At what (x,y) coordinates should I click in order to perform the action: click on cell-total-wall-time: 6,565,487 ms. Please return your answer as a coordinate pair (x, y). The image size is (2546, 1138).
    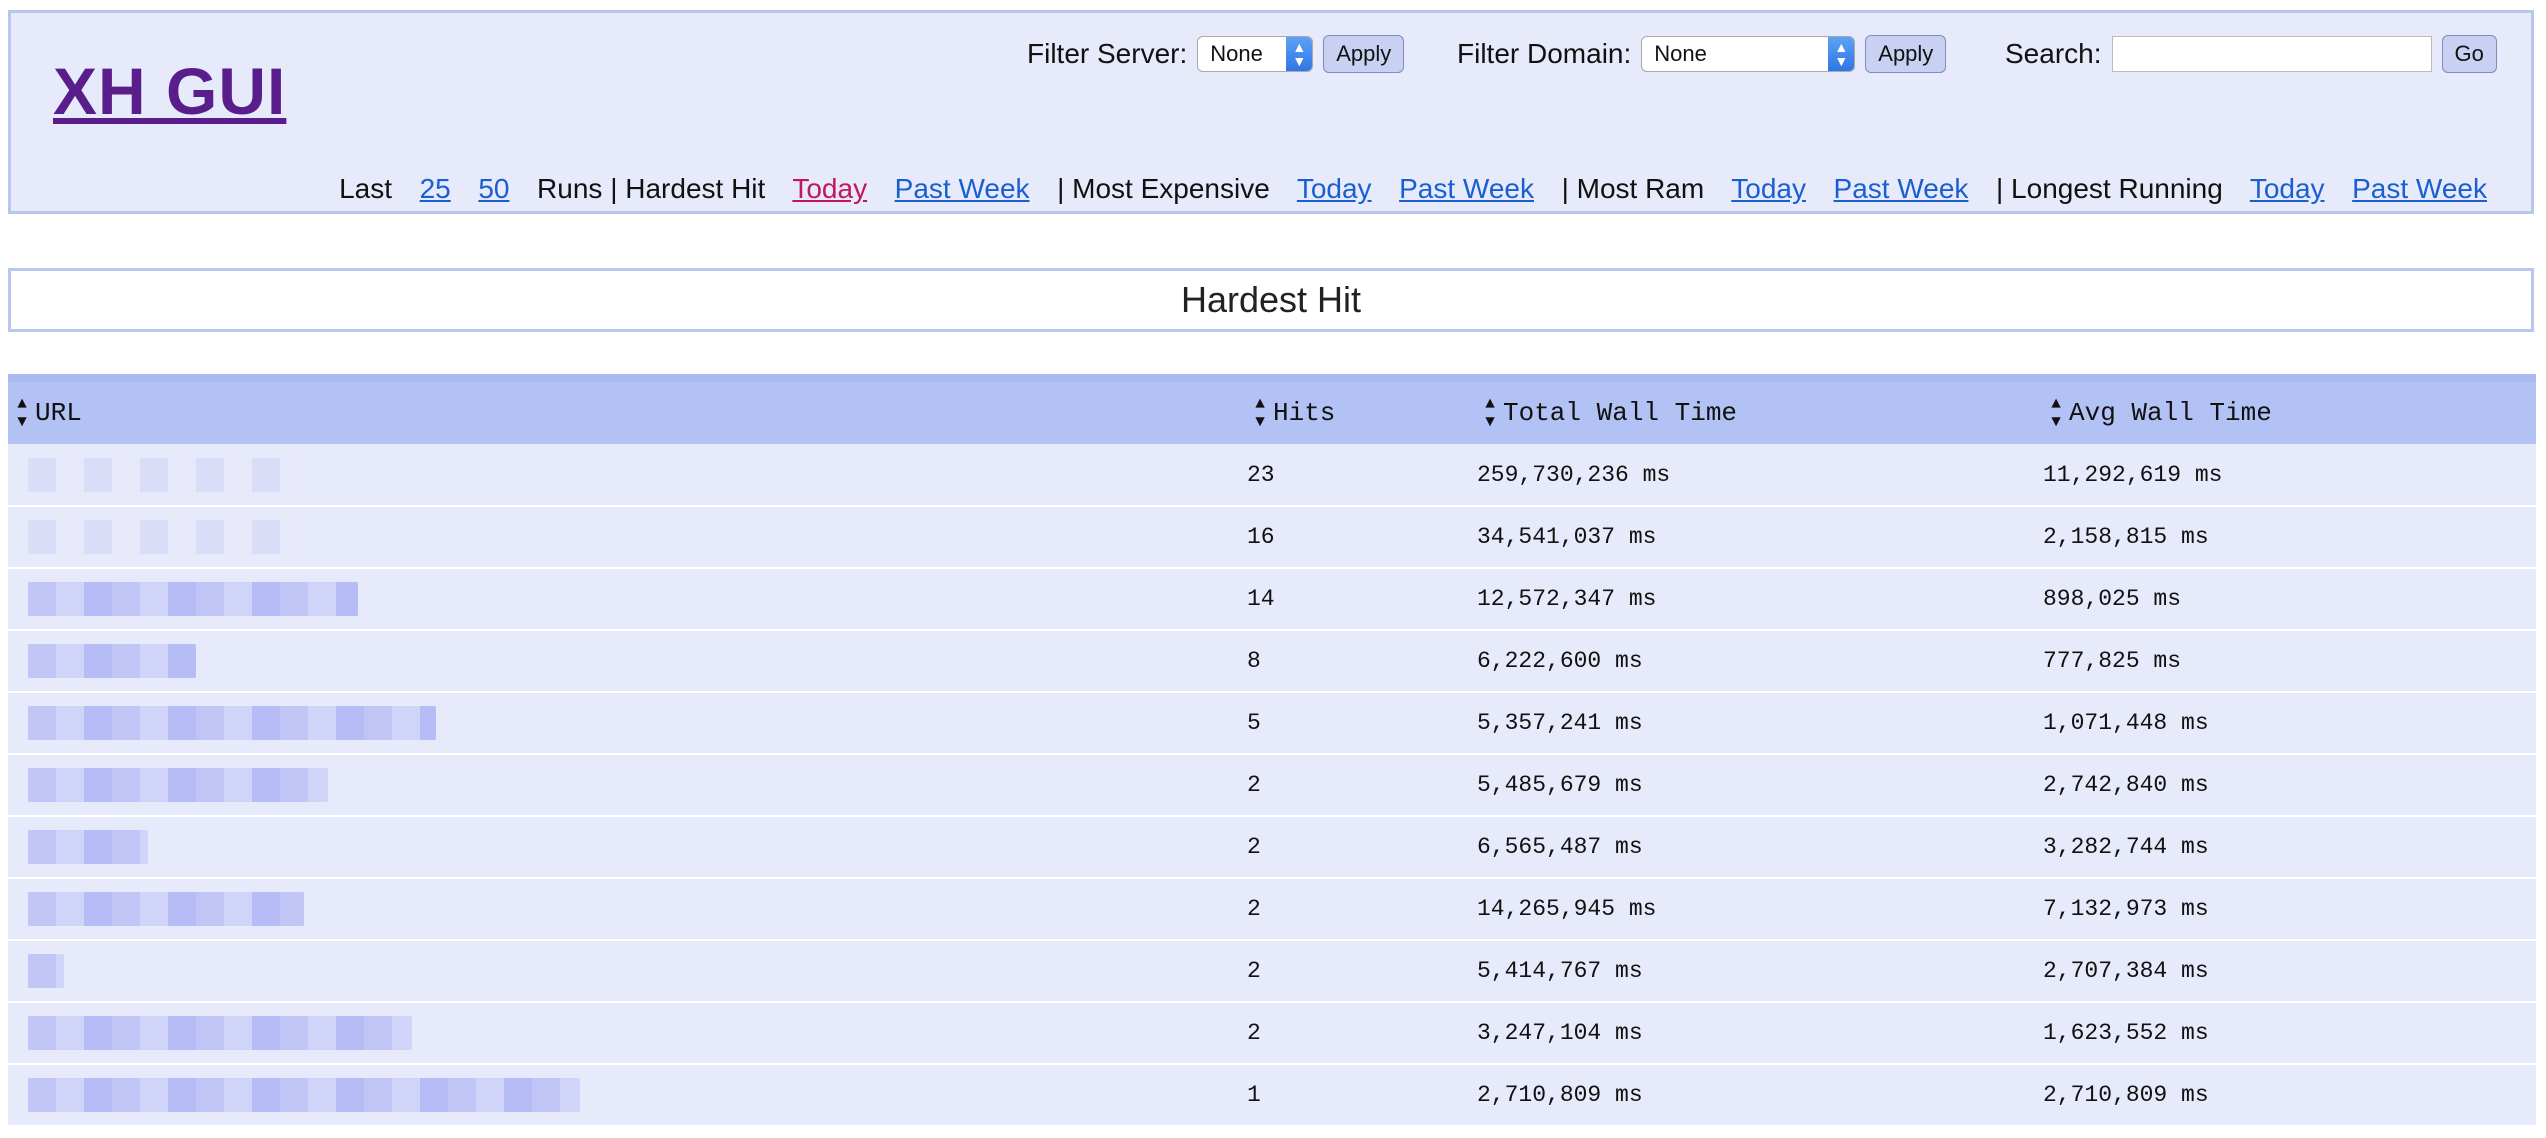
    Looking at the image, I should click on (1560, 847).